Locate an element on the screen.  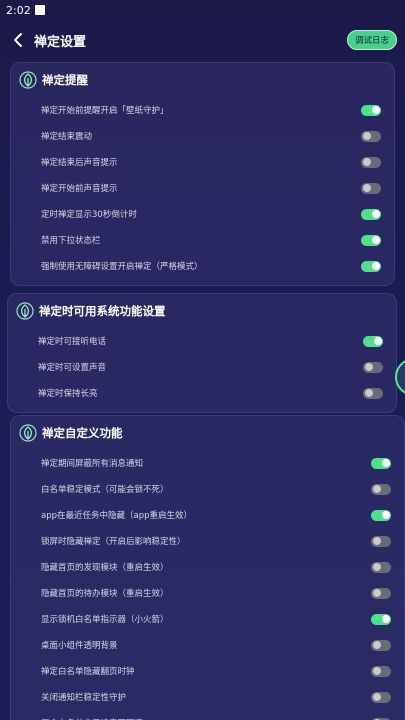
setting-label: 强制使用无障碍设置开启禅定（严格模式） is located at coordinates (122, 267).